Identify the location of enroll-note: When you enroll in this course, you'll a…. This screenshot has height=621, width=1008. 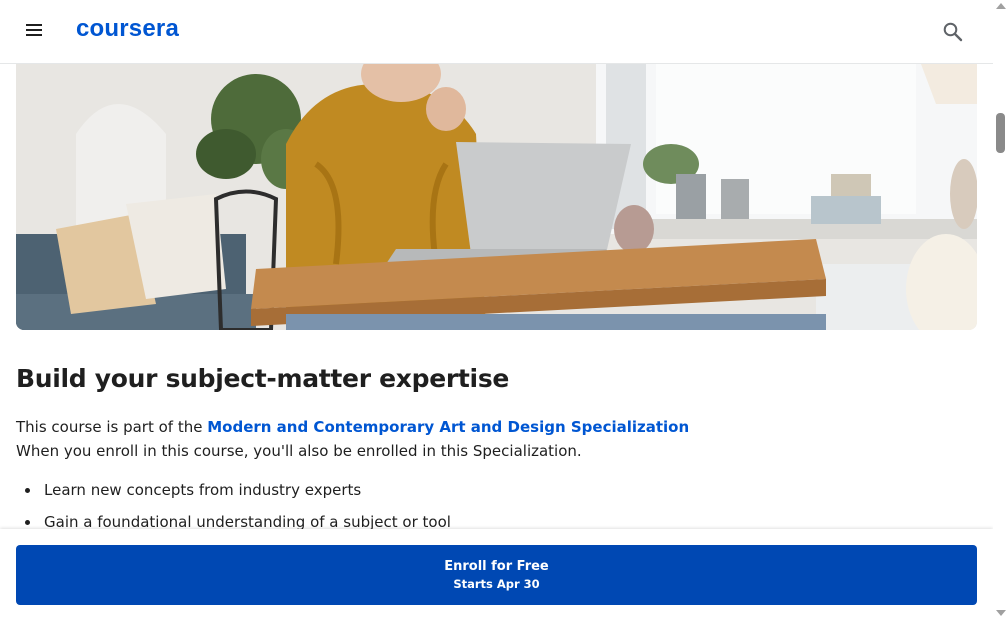
(299, 451).